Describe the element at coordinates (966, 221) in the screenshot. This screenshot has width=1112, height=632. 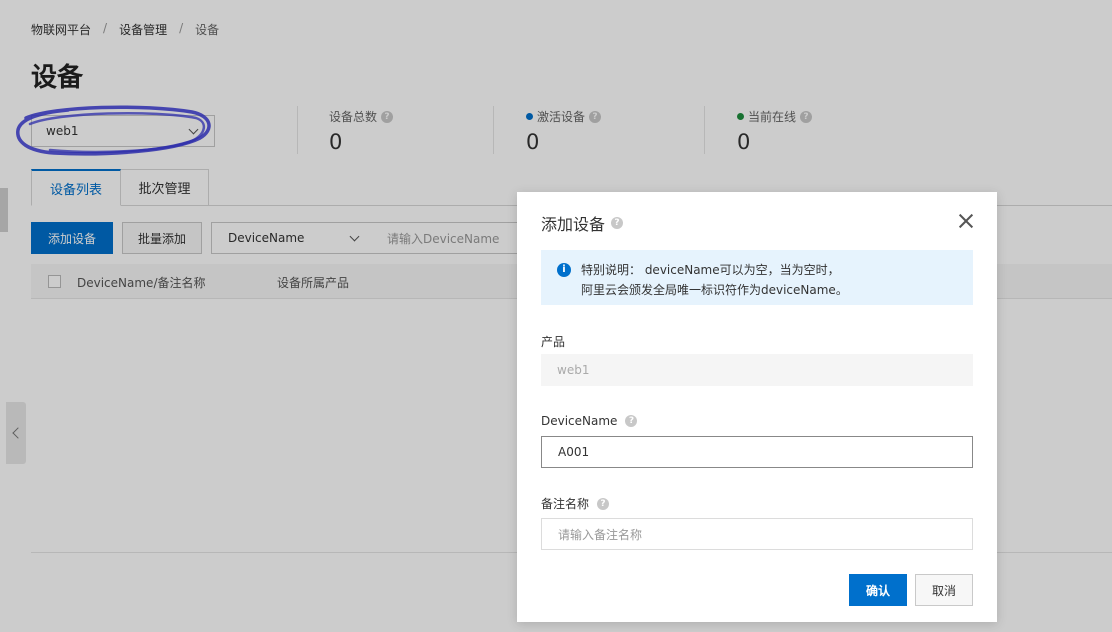
I see `close-icon` at that location.